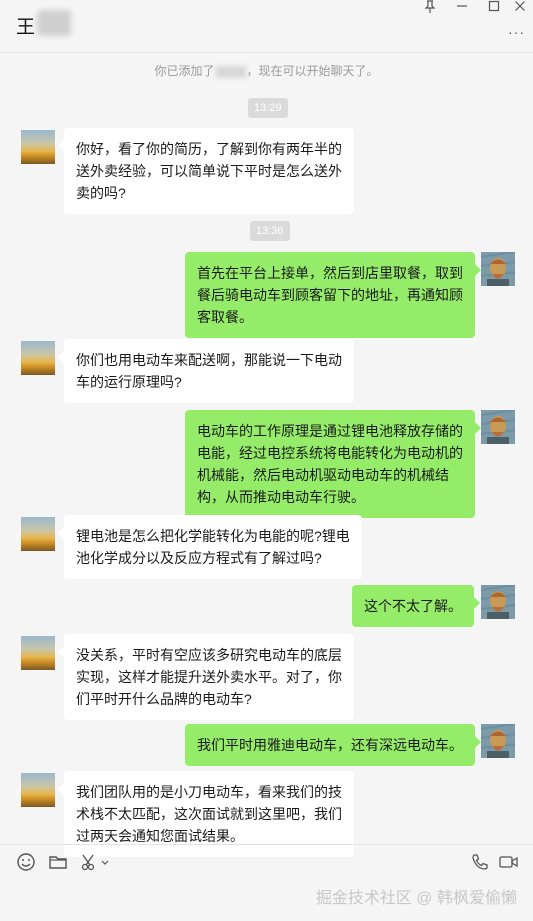 The width and height of the screenshot is (533, 921). I want to click on notice-suffix: ，现在可以开始聊天了。, so click(312, 71).